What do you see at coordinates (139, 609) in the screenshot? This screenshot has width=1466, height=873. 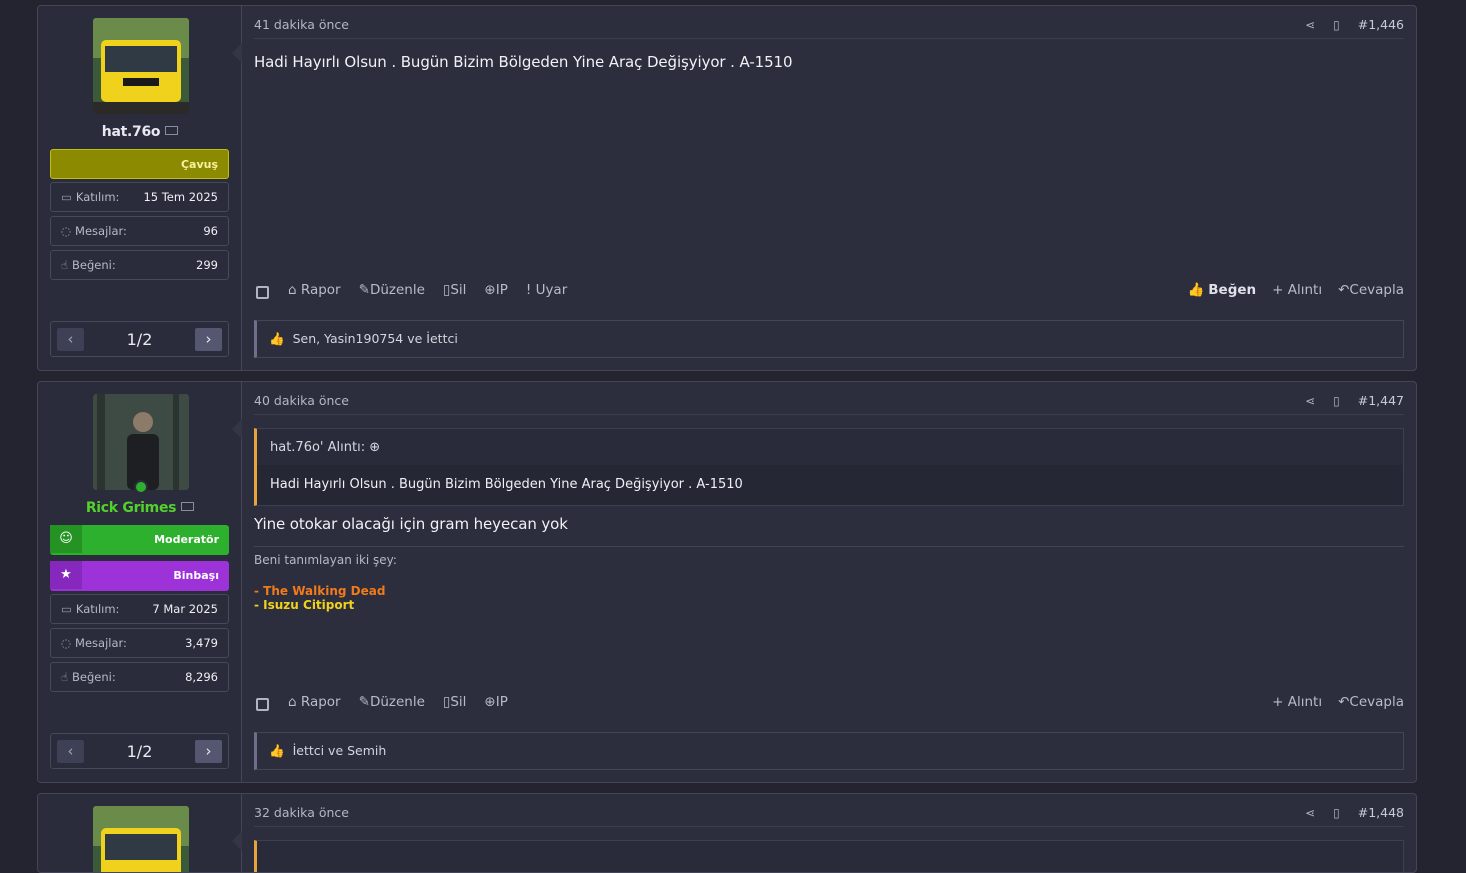 I see `stat-joined: ▭ Katılım: 7 Mar 2025` at bounding box center [139, 609].